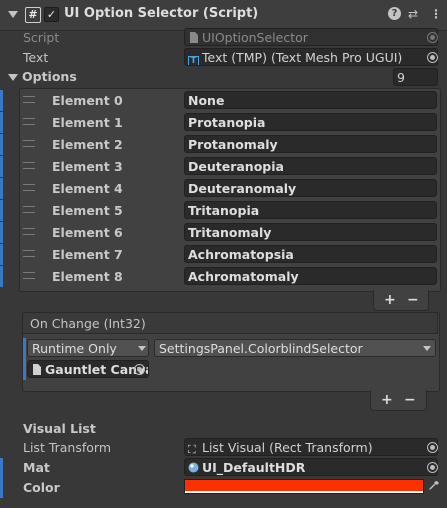 This screenshot has height=508, width=447. What do you see at coordinates (87, 276) in the screenshot?
I see `element-label: Element 8` at bounding box center [87, 276].